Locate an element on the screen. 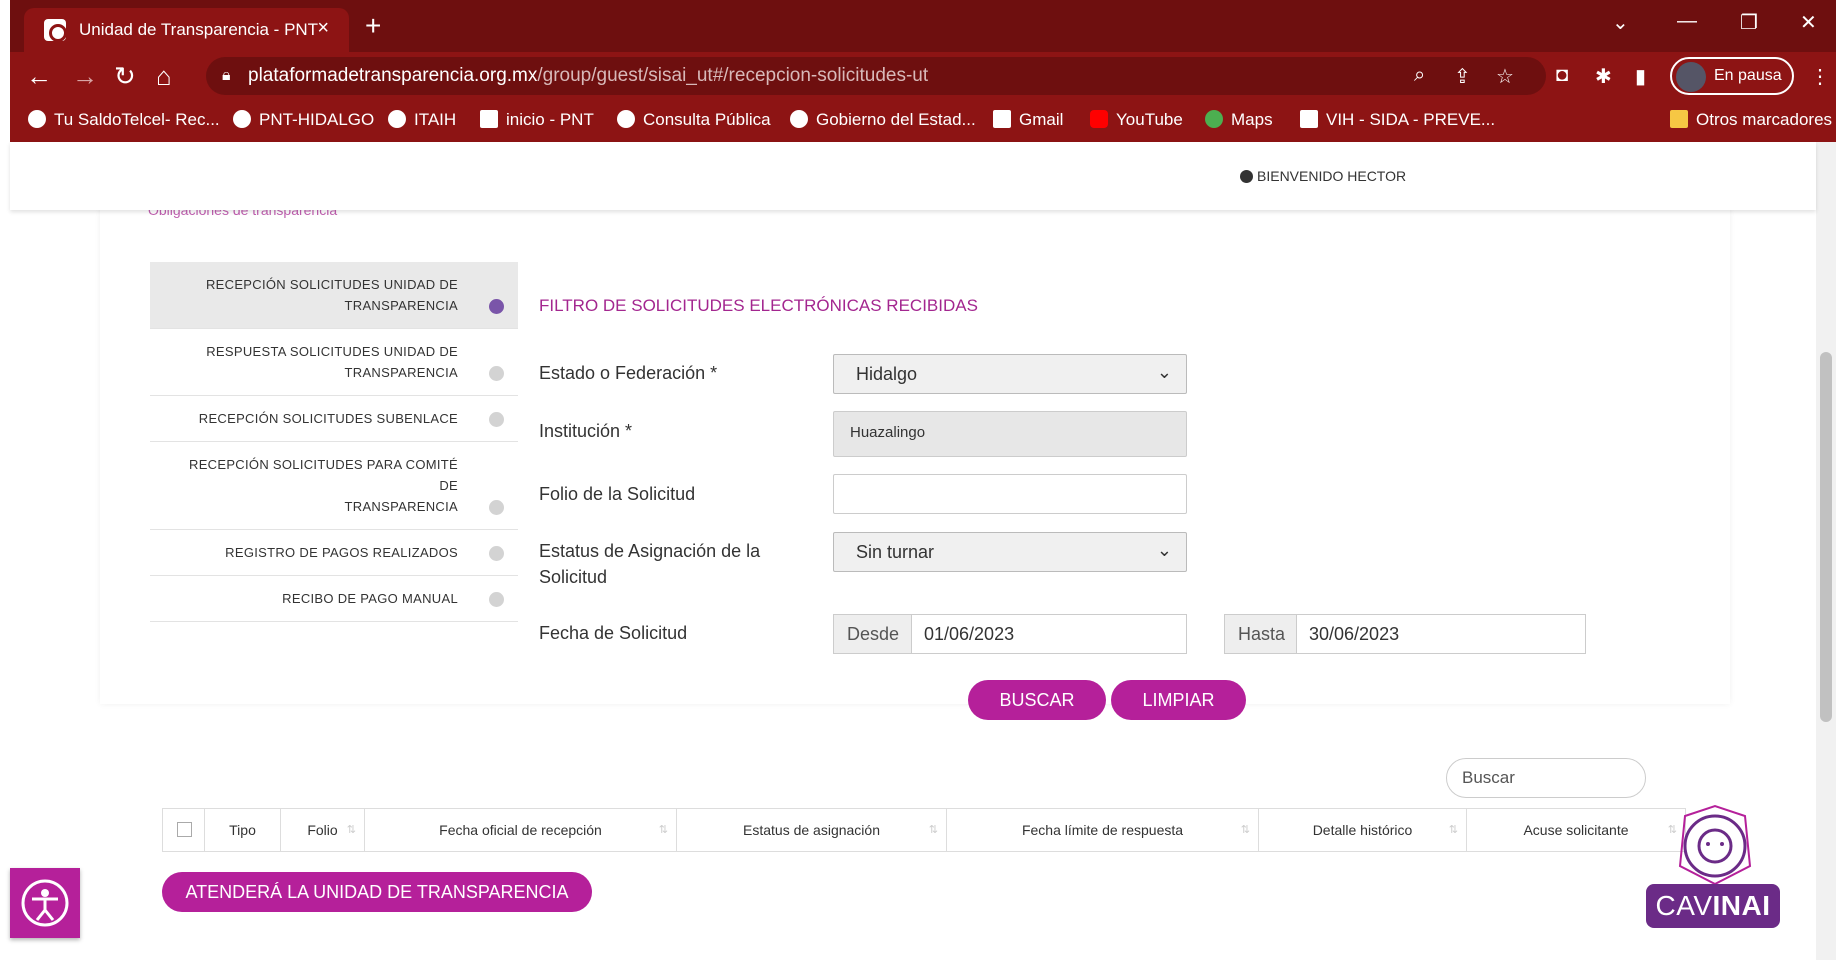 This screenshot has width=1846, height=960. estado-label: Estado o Federación * is located at coordinates (628, 373).